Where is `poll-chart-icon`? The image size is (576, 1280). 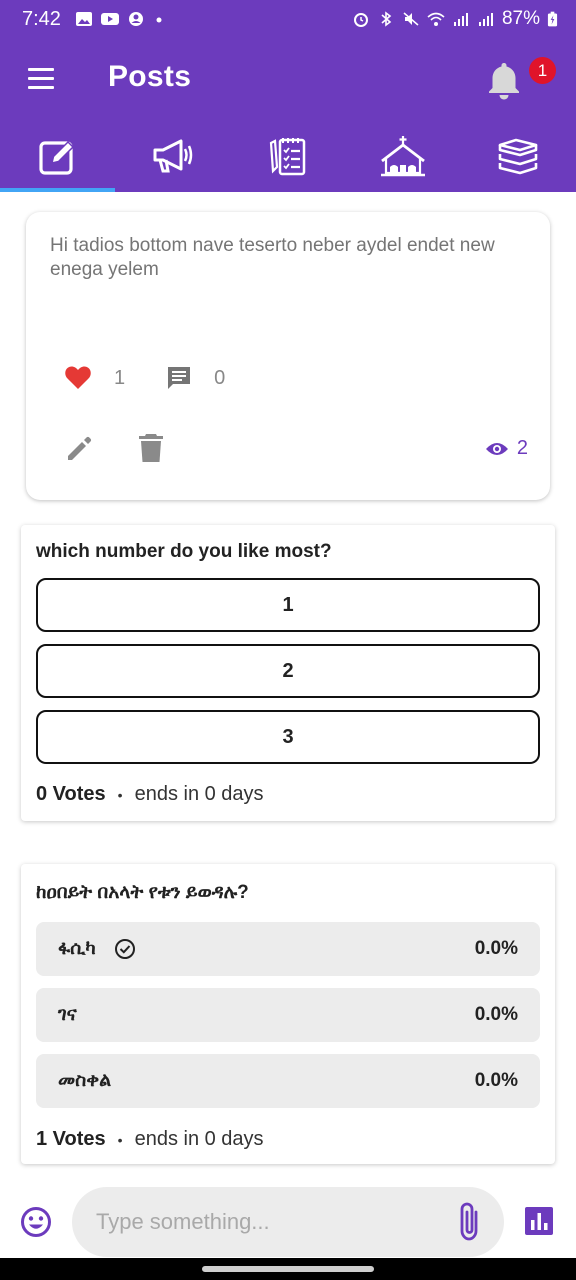
poll-chart-icon is located at coordinates (539, 1221).